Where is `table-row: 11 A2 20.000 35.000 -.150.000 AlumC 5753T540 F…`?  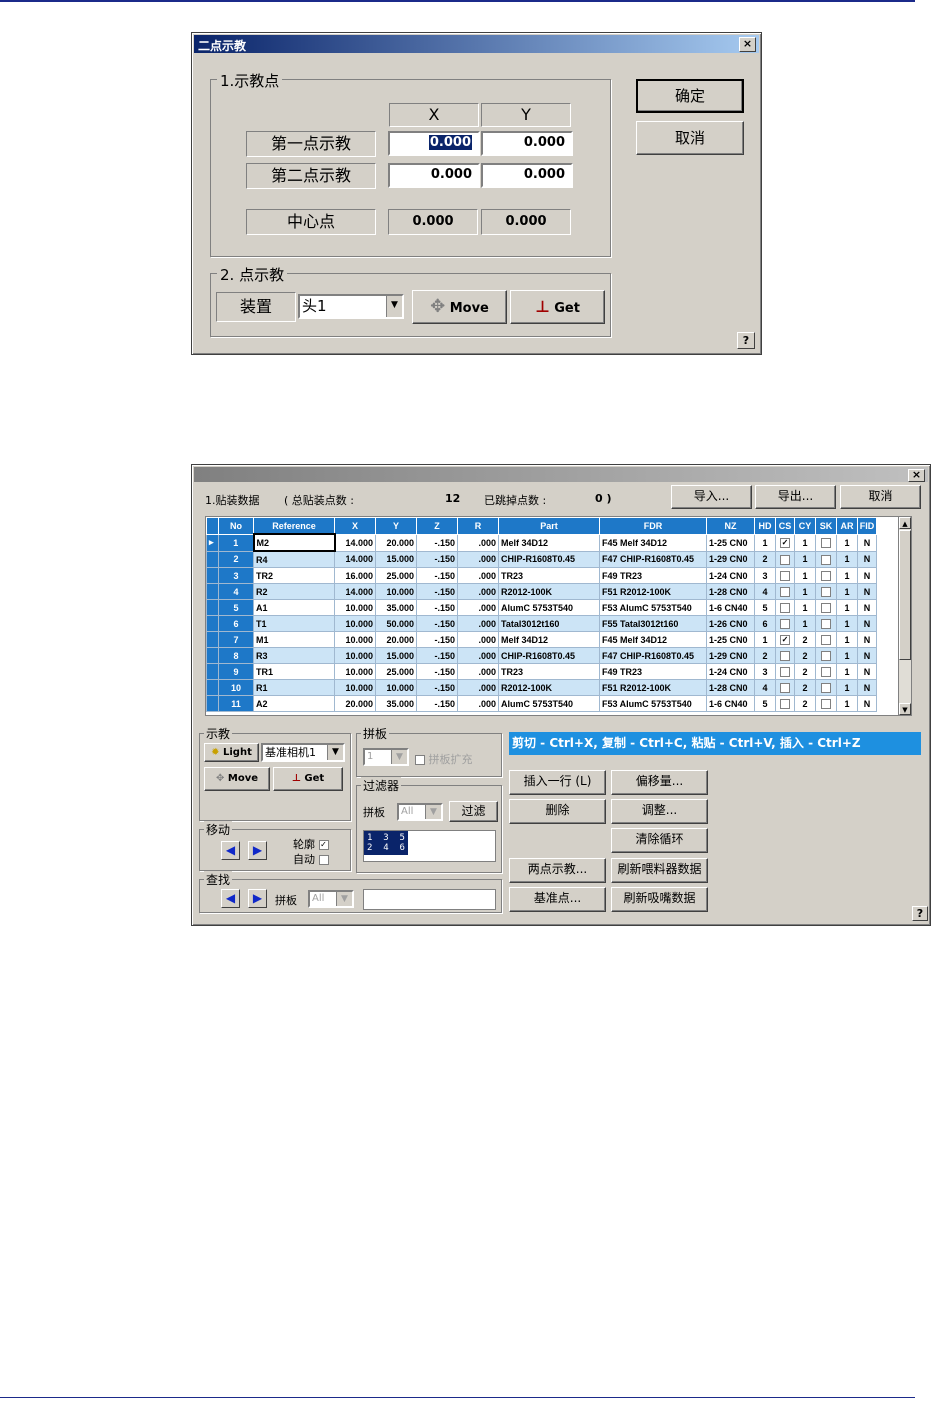 table-row: 11 A2 20.000 35.000 -.150.000 AlumC 5753T540 F… is located at coordinates (541, 703).